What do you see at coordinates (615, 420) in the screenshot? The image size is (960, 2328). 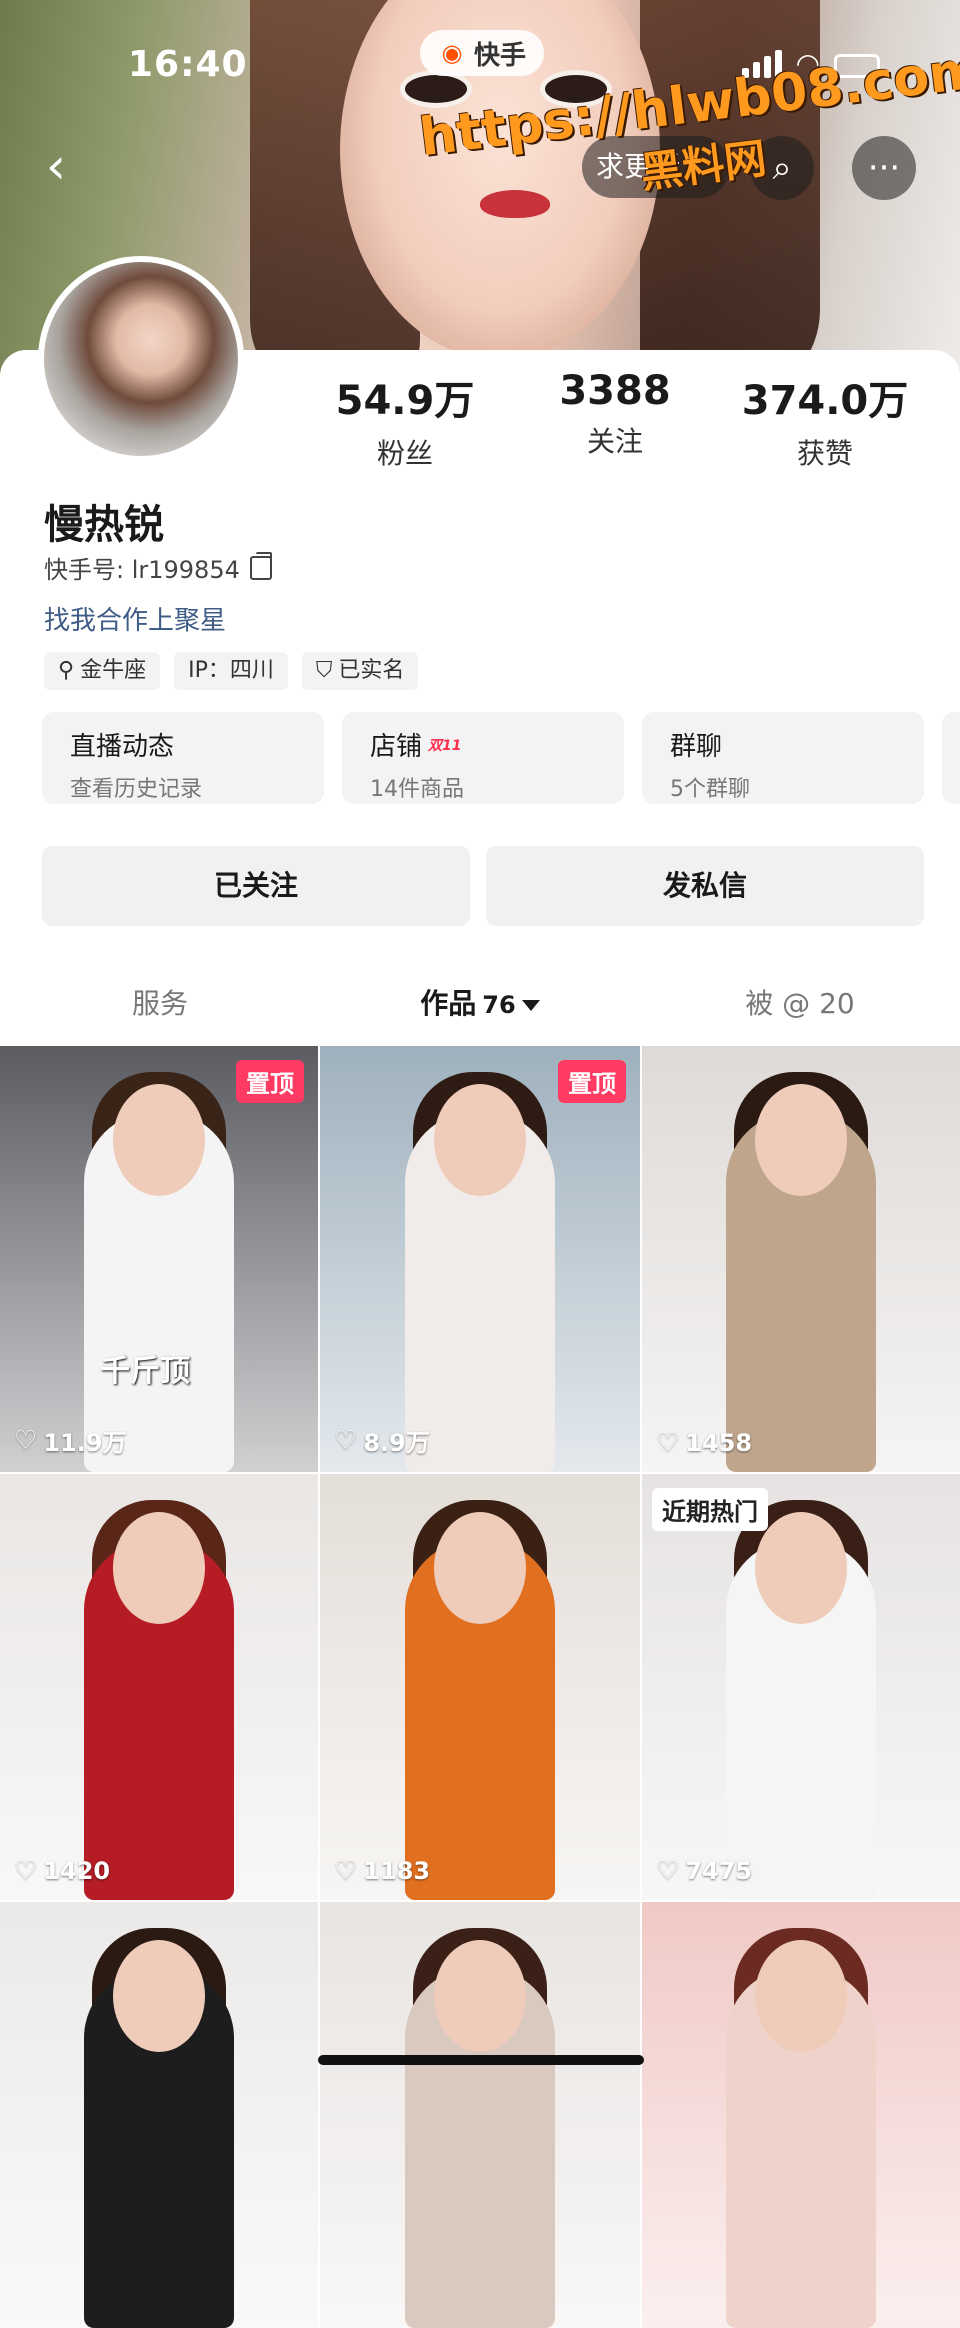 I see `stat-following: 3388 关注` at bounding box center [615, 420].